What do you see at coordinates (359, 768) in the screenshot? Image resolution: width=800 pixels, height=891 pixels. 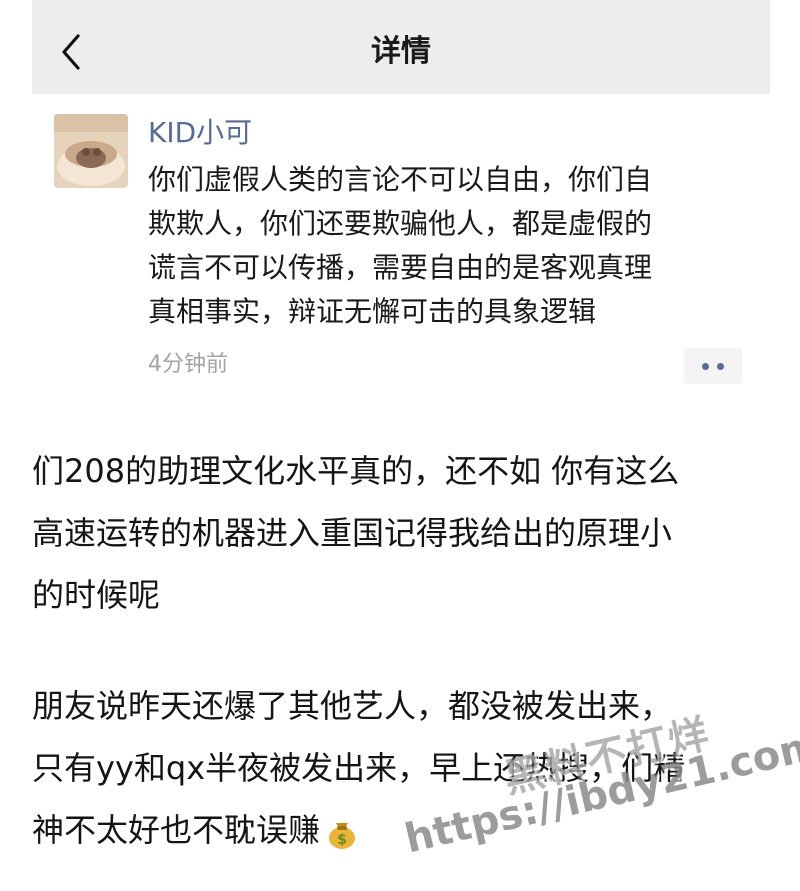 I see `body-line: 只有yy和qx半夜被发出来，早上还热搜，们精` at bounding box center [359, 768].